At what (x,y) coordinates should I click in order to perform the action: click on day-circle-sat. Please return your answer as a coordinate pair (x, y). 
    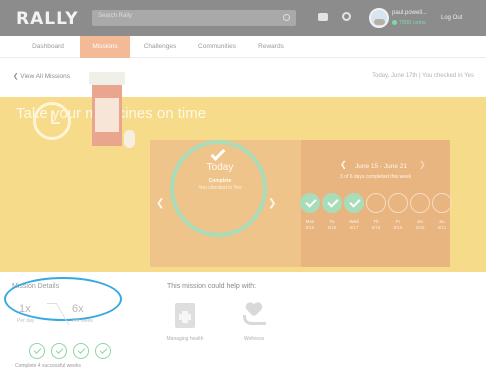
    Looking at the image, I should click on (420, 203).